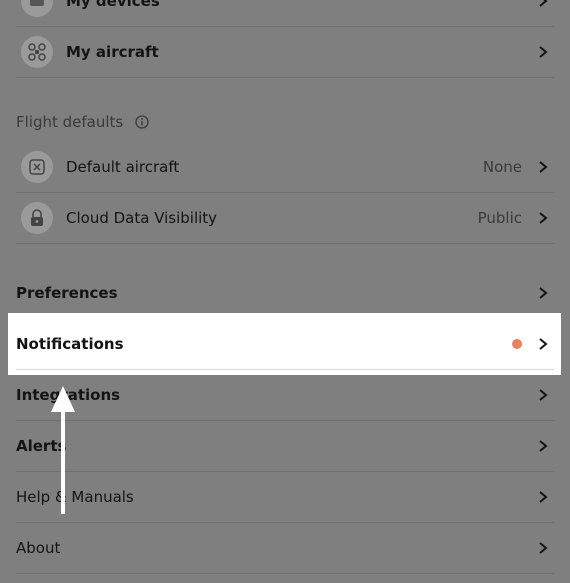 The width and height of the screenshot is (570, 583). Describe the element at coordinates (502, 167) in the screenshot. I see `menu-item-value: None` at that location.